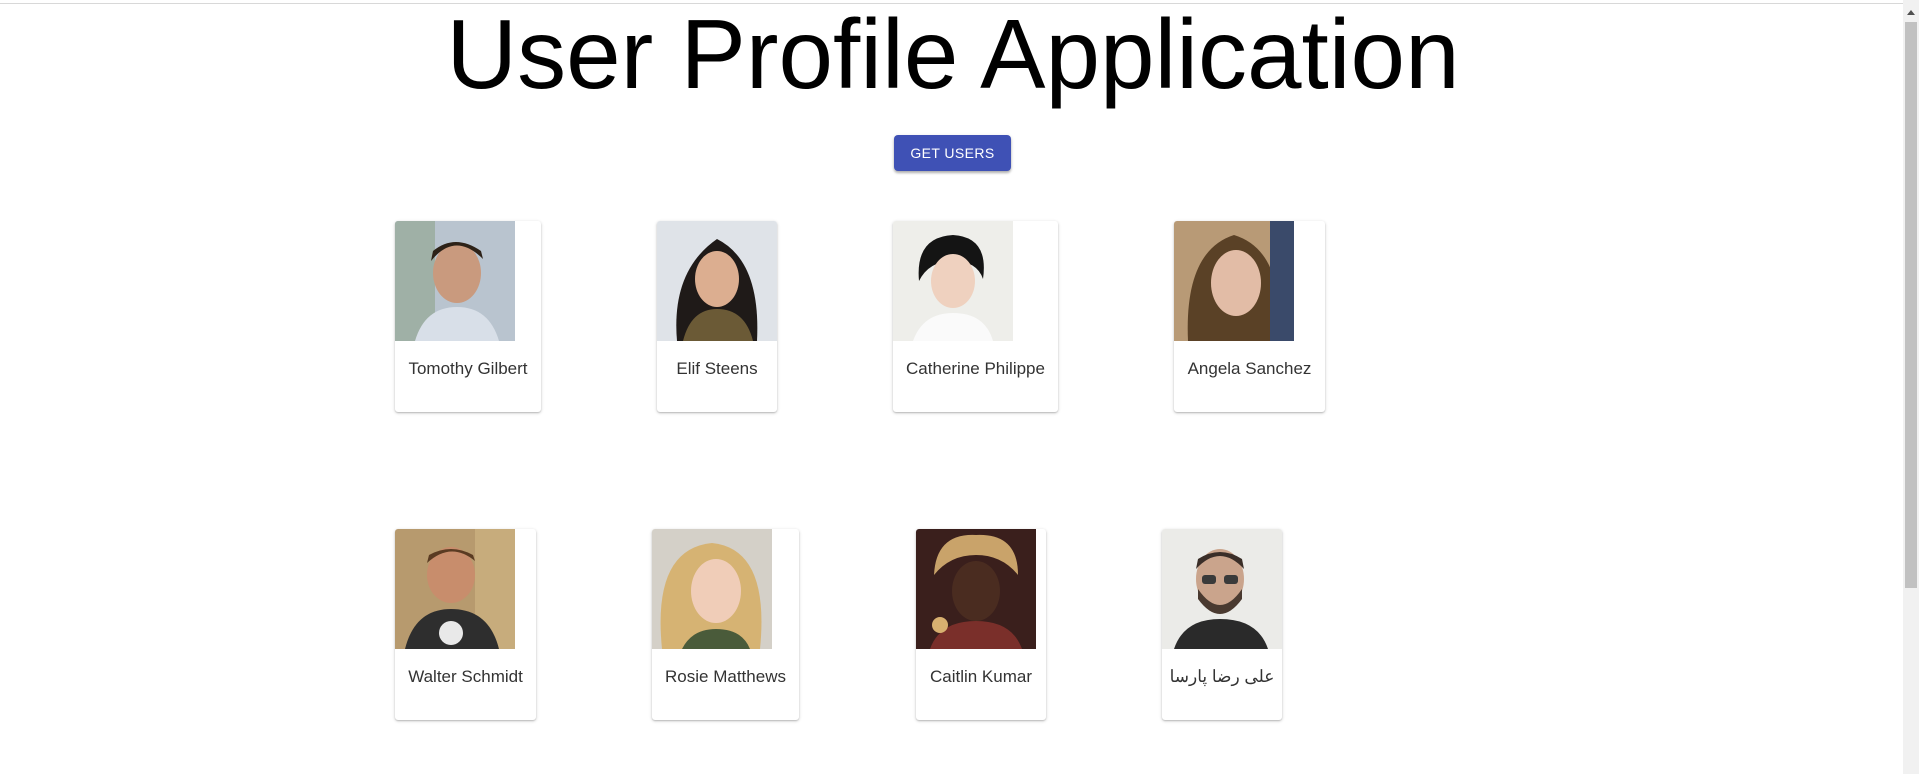  I want to click on user-name: Walter Schmidt, so click(465, 676).